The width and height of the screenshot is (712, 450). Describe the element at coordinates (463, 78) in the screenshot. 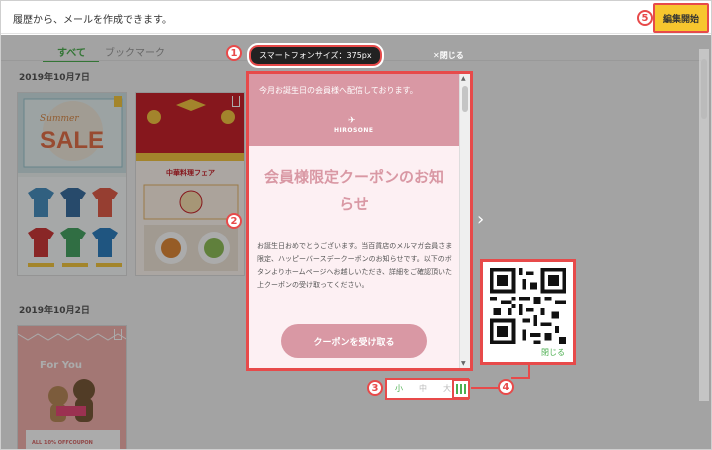

I see `scroll-up-icon: ▲` at that location.